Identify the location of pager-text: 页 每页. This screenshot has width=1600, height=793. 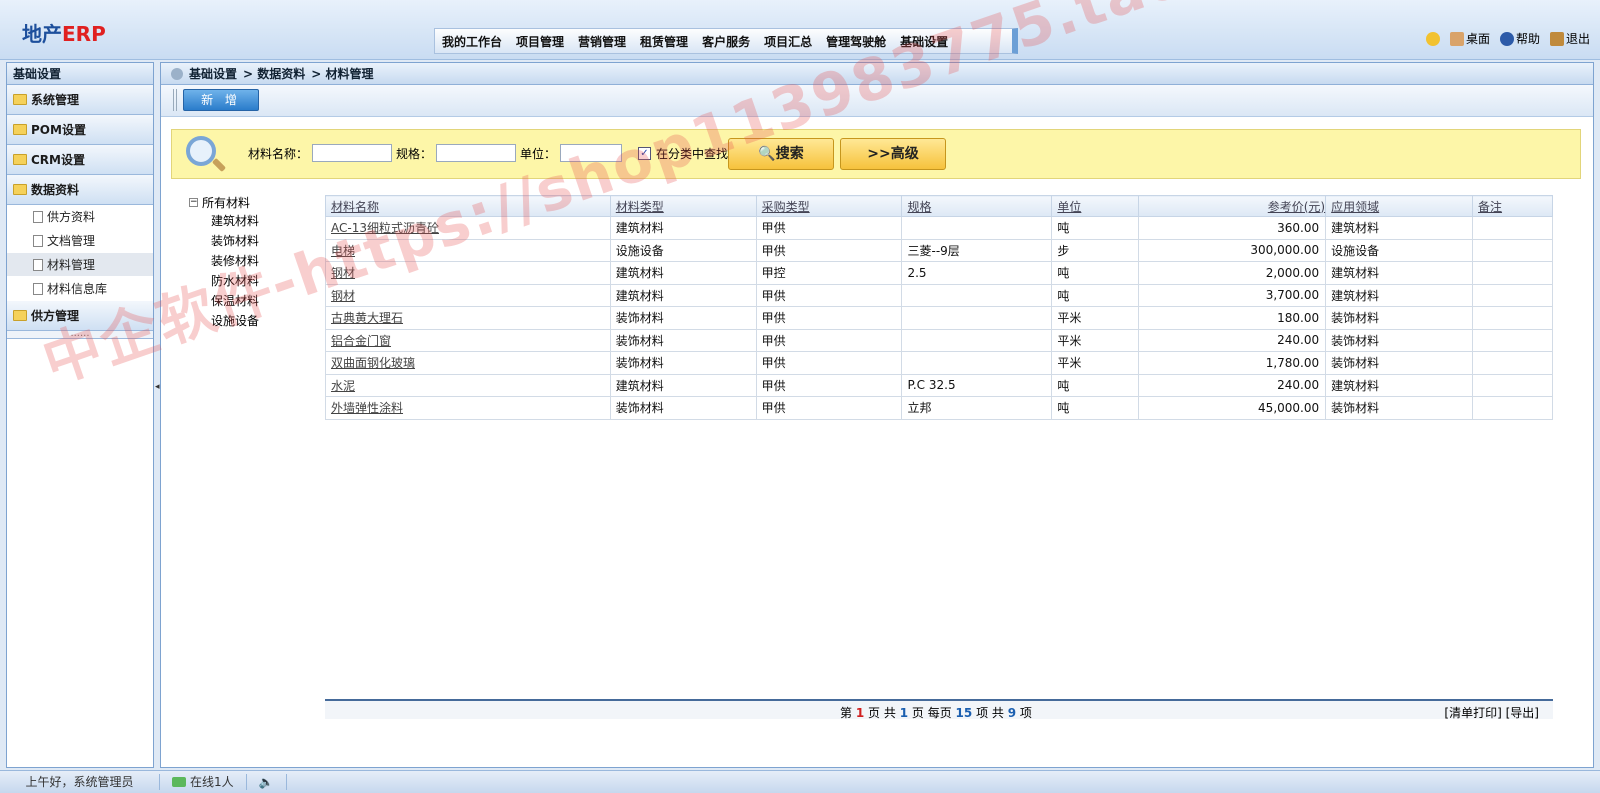
(931, 713).